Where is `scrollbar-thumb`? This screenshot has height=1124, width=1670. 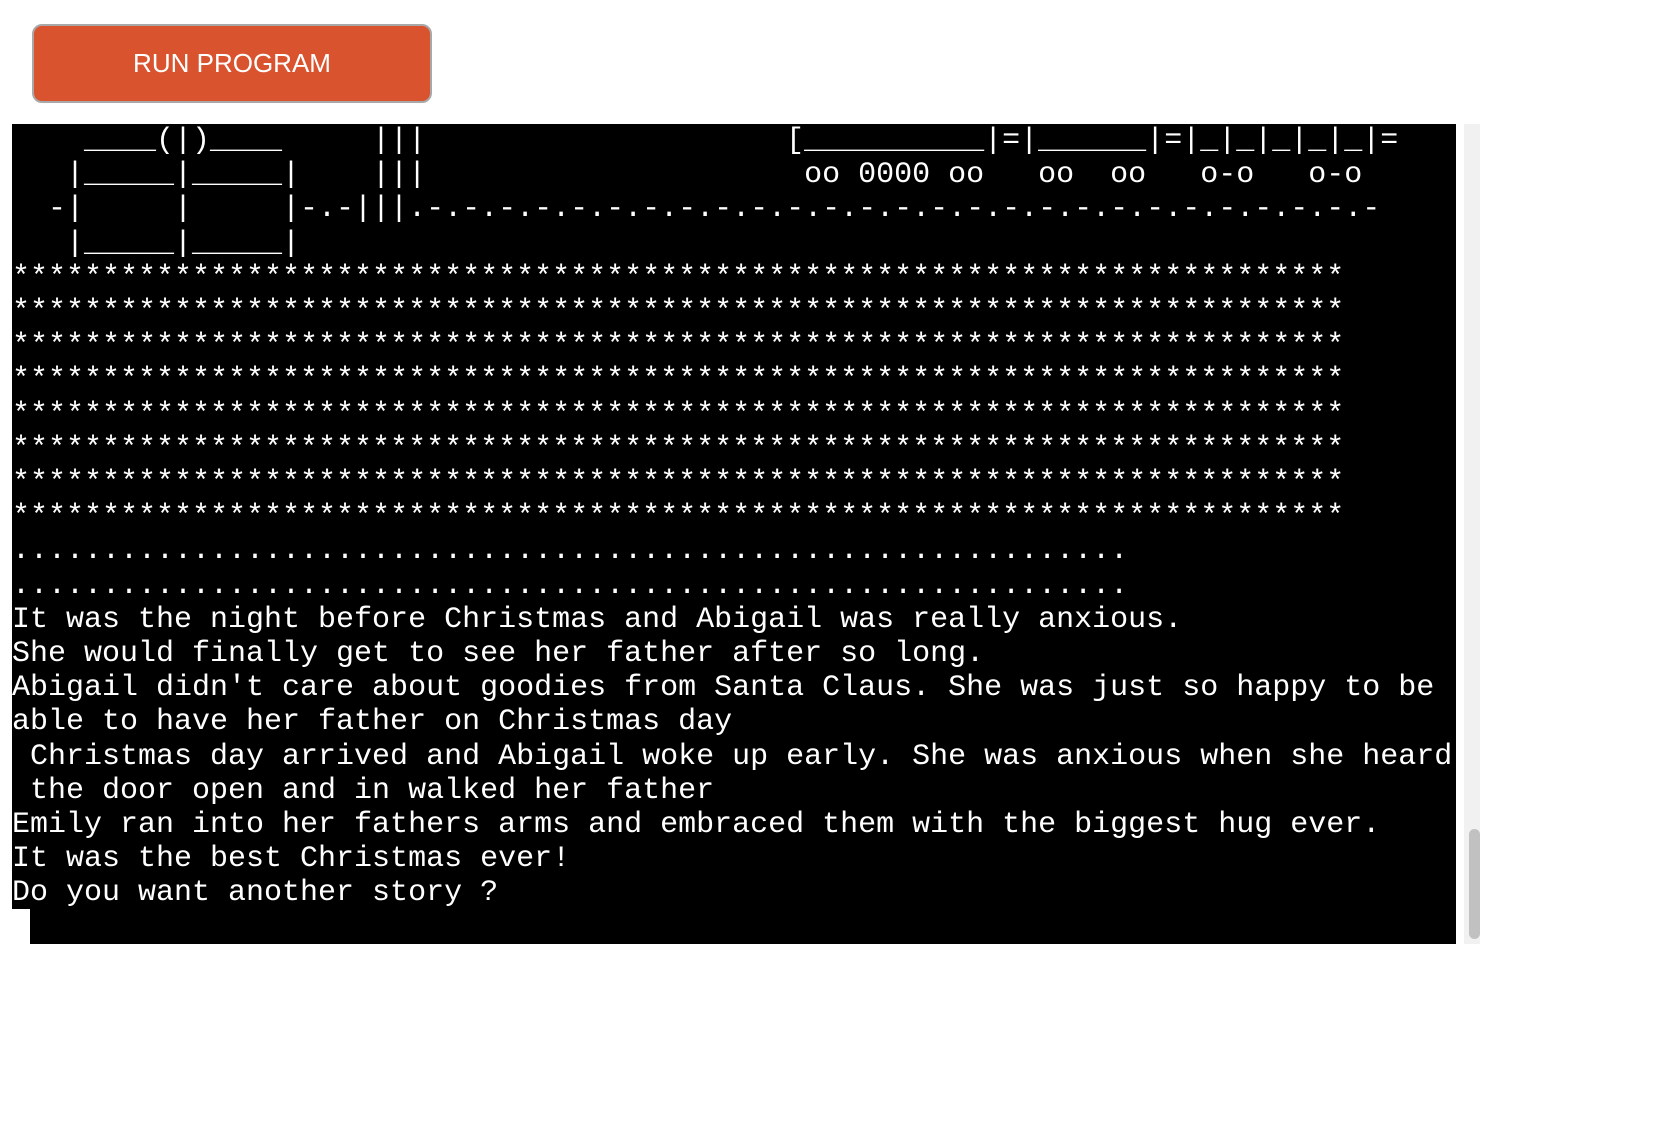 scrollbar-thumb is located at coordinates (1474, 884).